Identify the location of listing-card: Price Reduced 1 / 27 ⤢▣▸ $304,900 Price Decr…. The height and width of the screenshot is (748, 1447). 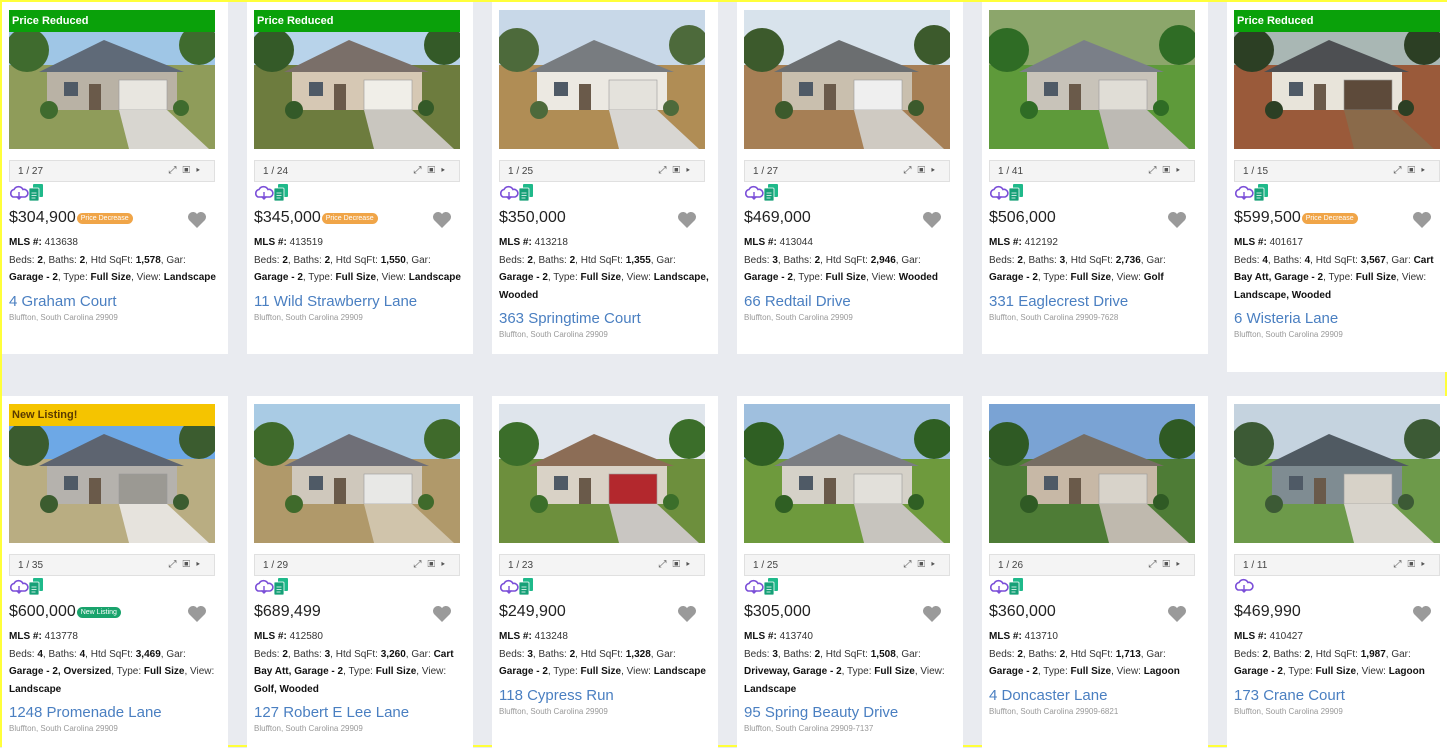
(115, 178).